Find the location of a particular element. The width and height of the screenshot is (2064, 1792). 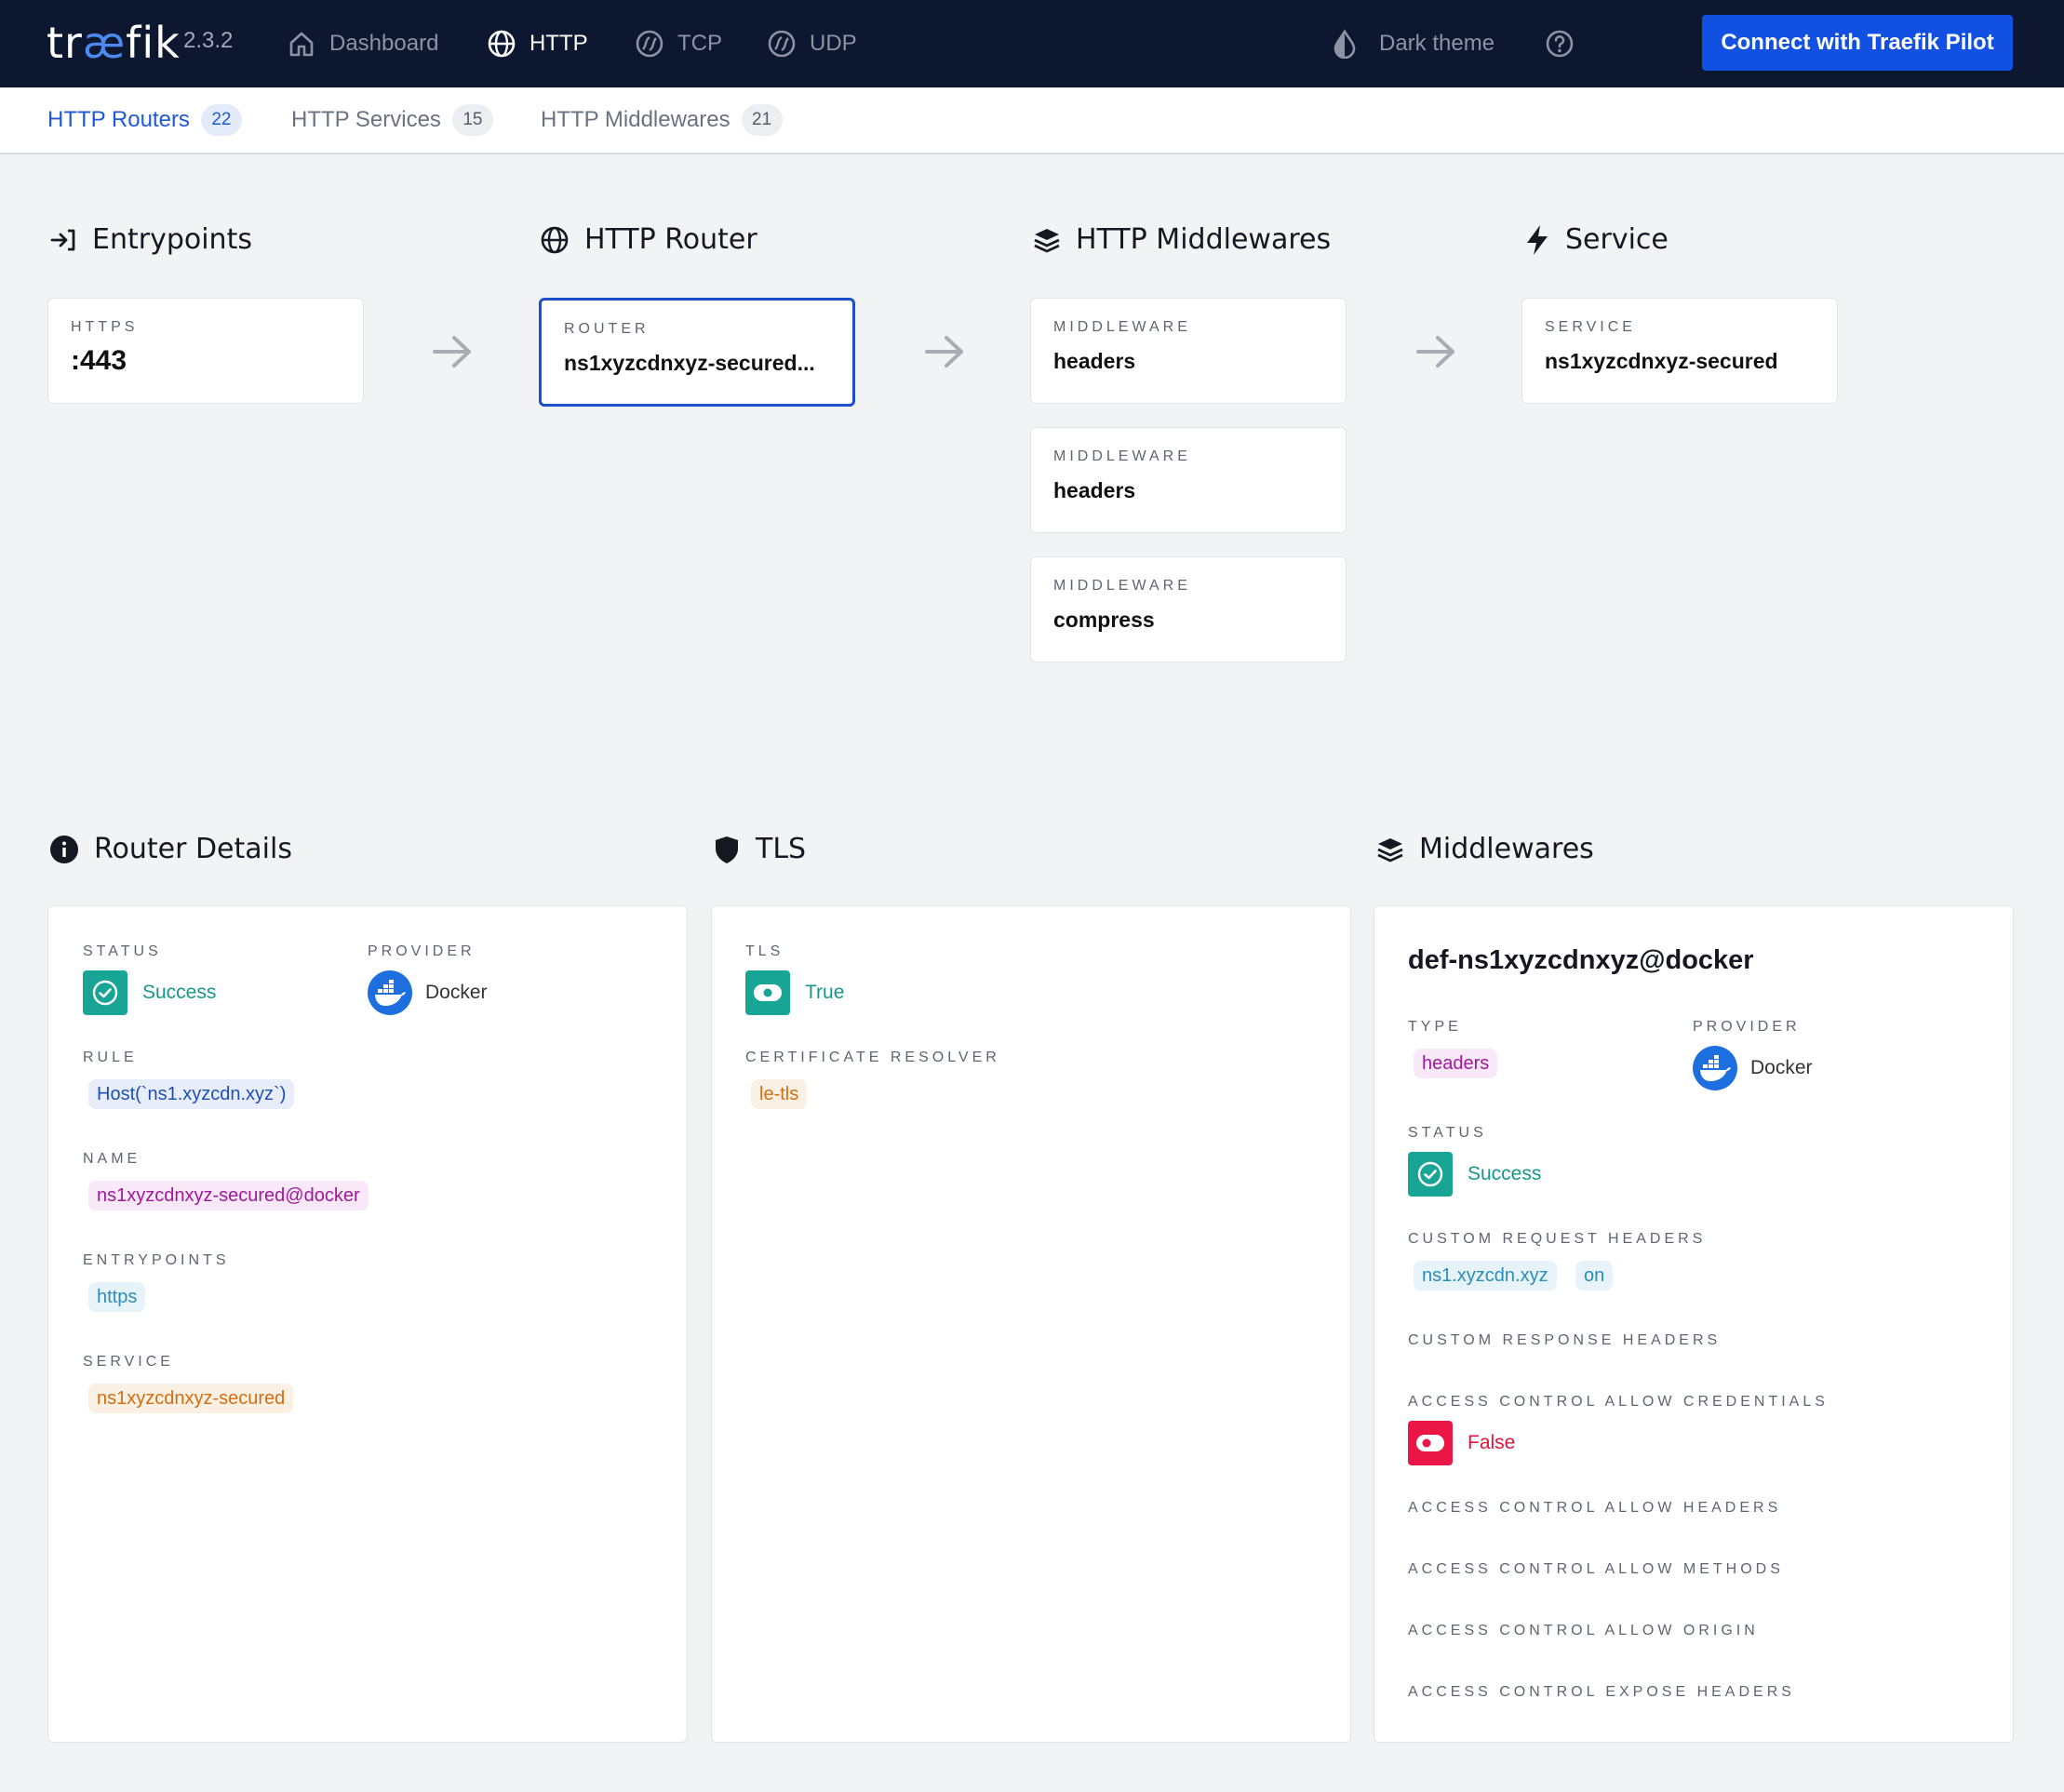

entrypoint-label: HTTPS is located at coordinates (105, 327).